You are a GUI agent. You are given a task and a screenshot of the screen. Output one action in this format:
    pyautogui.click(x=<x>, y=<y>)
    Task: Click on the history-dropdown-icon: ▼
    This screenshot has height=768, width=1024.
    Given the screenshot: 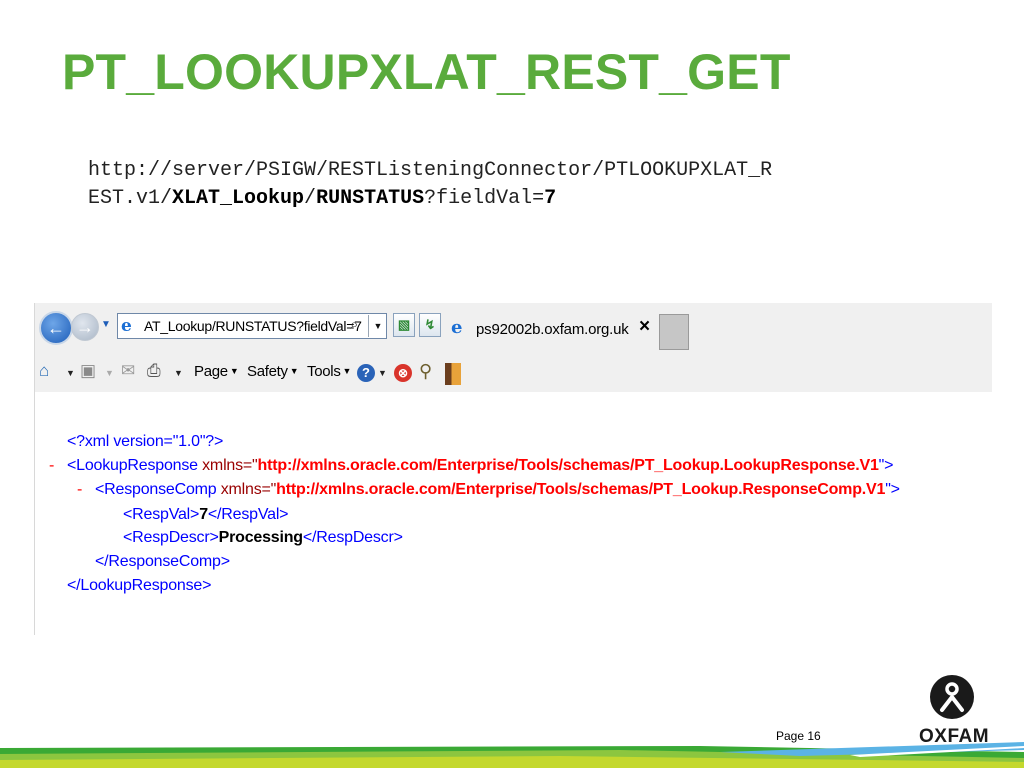 What is the action you would take?
    pyautogui.click(x=106, y=324)
    